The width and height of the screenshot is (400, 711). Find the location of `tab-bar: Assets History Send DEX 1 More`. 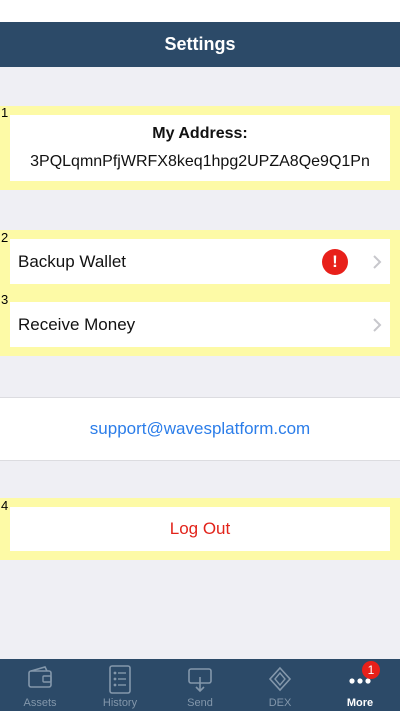

tab-bar: Assets History Send DEX 1 More is located at coordinates (200, 685).